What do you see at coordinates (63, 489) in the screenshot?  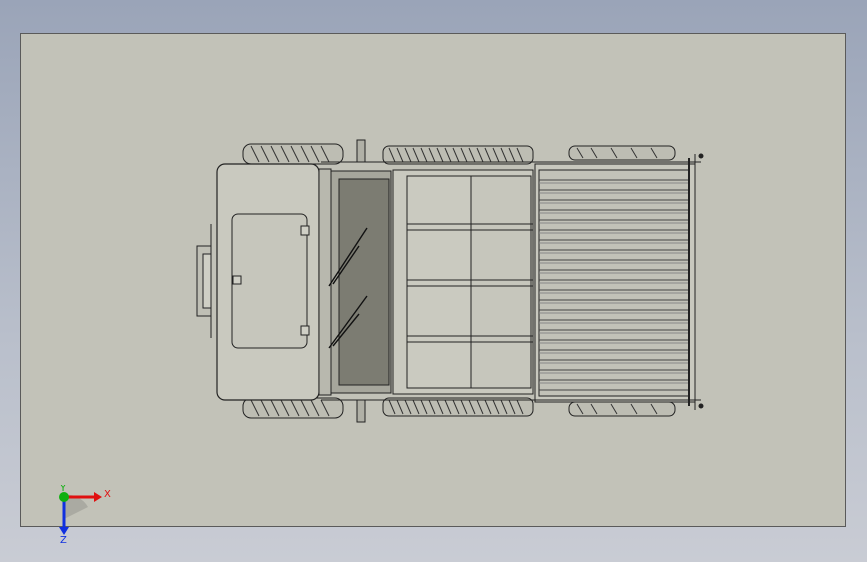 I see `y-axis-label: Y` at bounding box center [63, 489].